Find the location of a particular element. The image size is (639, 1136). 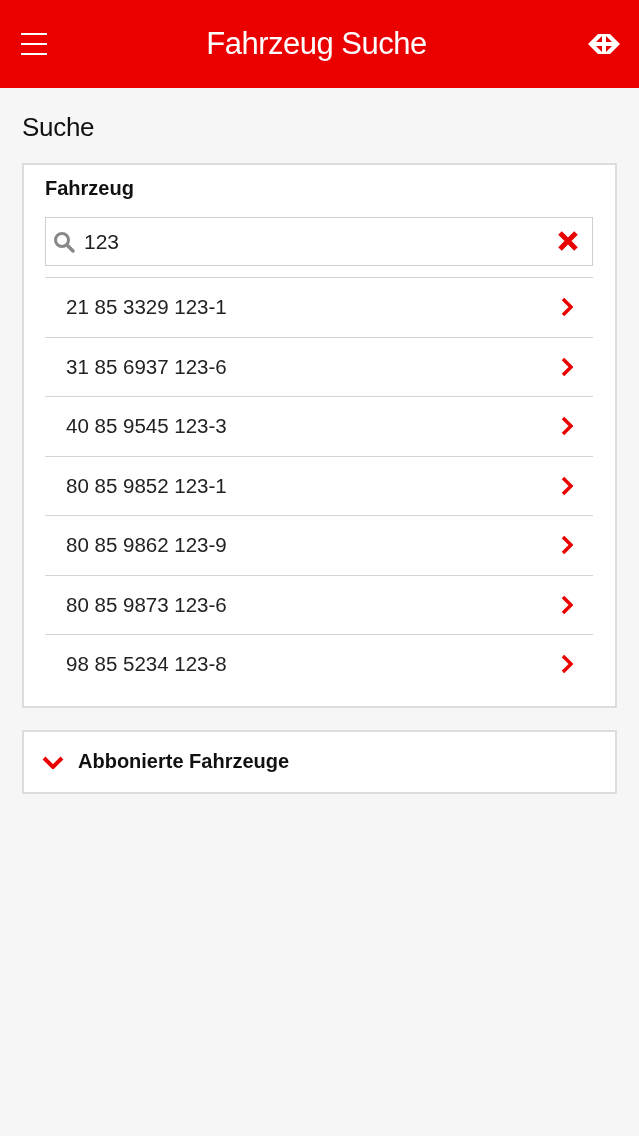

subscribed-panel: Abbonierte Fahrzeuge is located at coordinates (319, 761).